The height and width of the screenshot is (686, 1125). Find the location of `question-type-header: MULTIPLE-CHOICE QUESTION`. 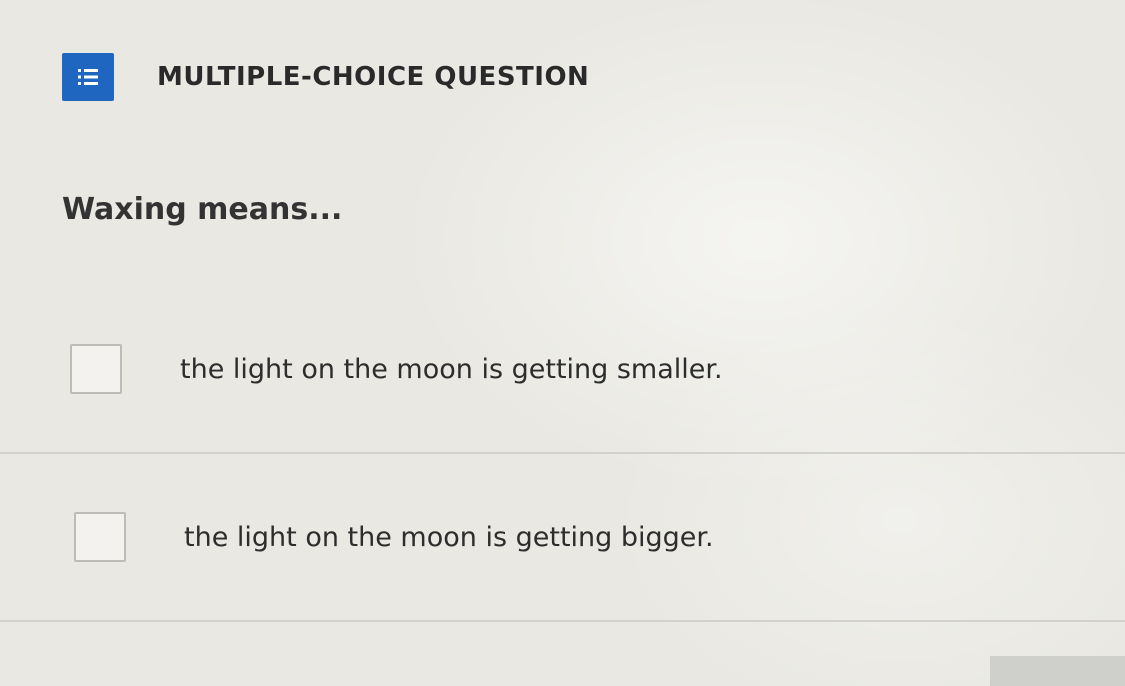

question-type-header: MULTIPLE-CHOICE QUESTION is located at coordinates (325, 77).